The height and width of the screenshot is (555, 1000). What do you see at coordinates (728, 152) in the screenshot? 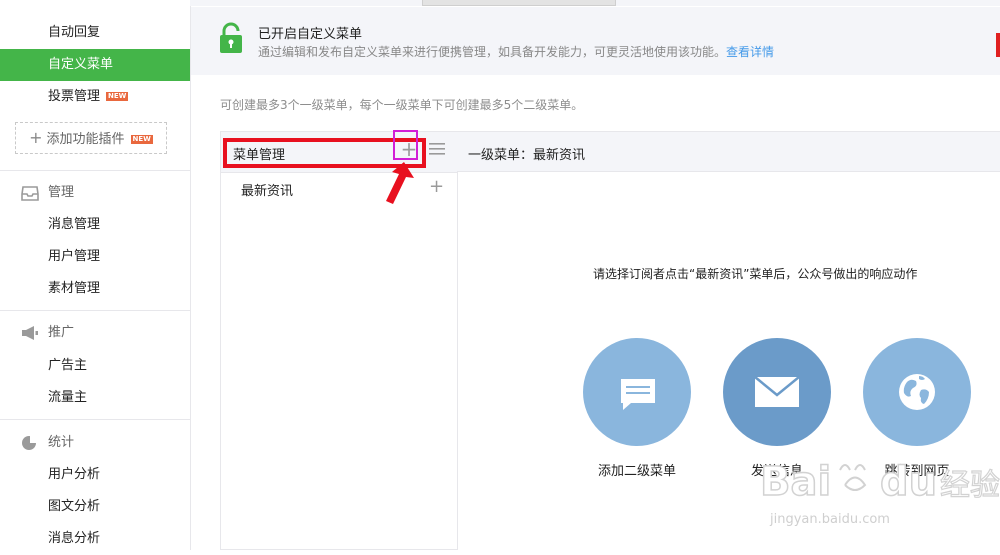
I see `menu-detail-header: 一级菜单：最新资讯` at bounding box center [728, 152].